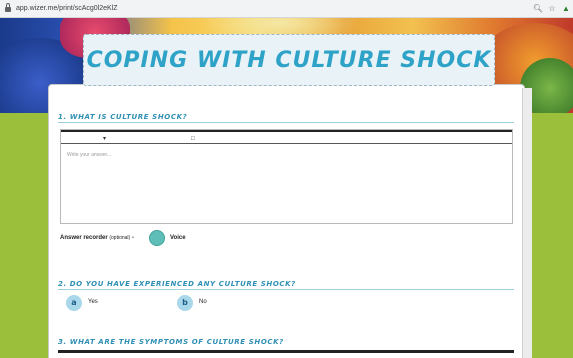  I want to click on recorder-dash: -, so click(132, 238).